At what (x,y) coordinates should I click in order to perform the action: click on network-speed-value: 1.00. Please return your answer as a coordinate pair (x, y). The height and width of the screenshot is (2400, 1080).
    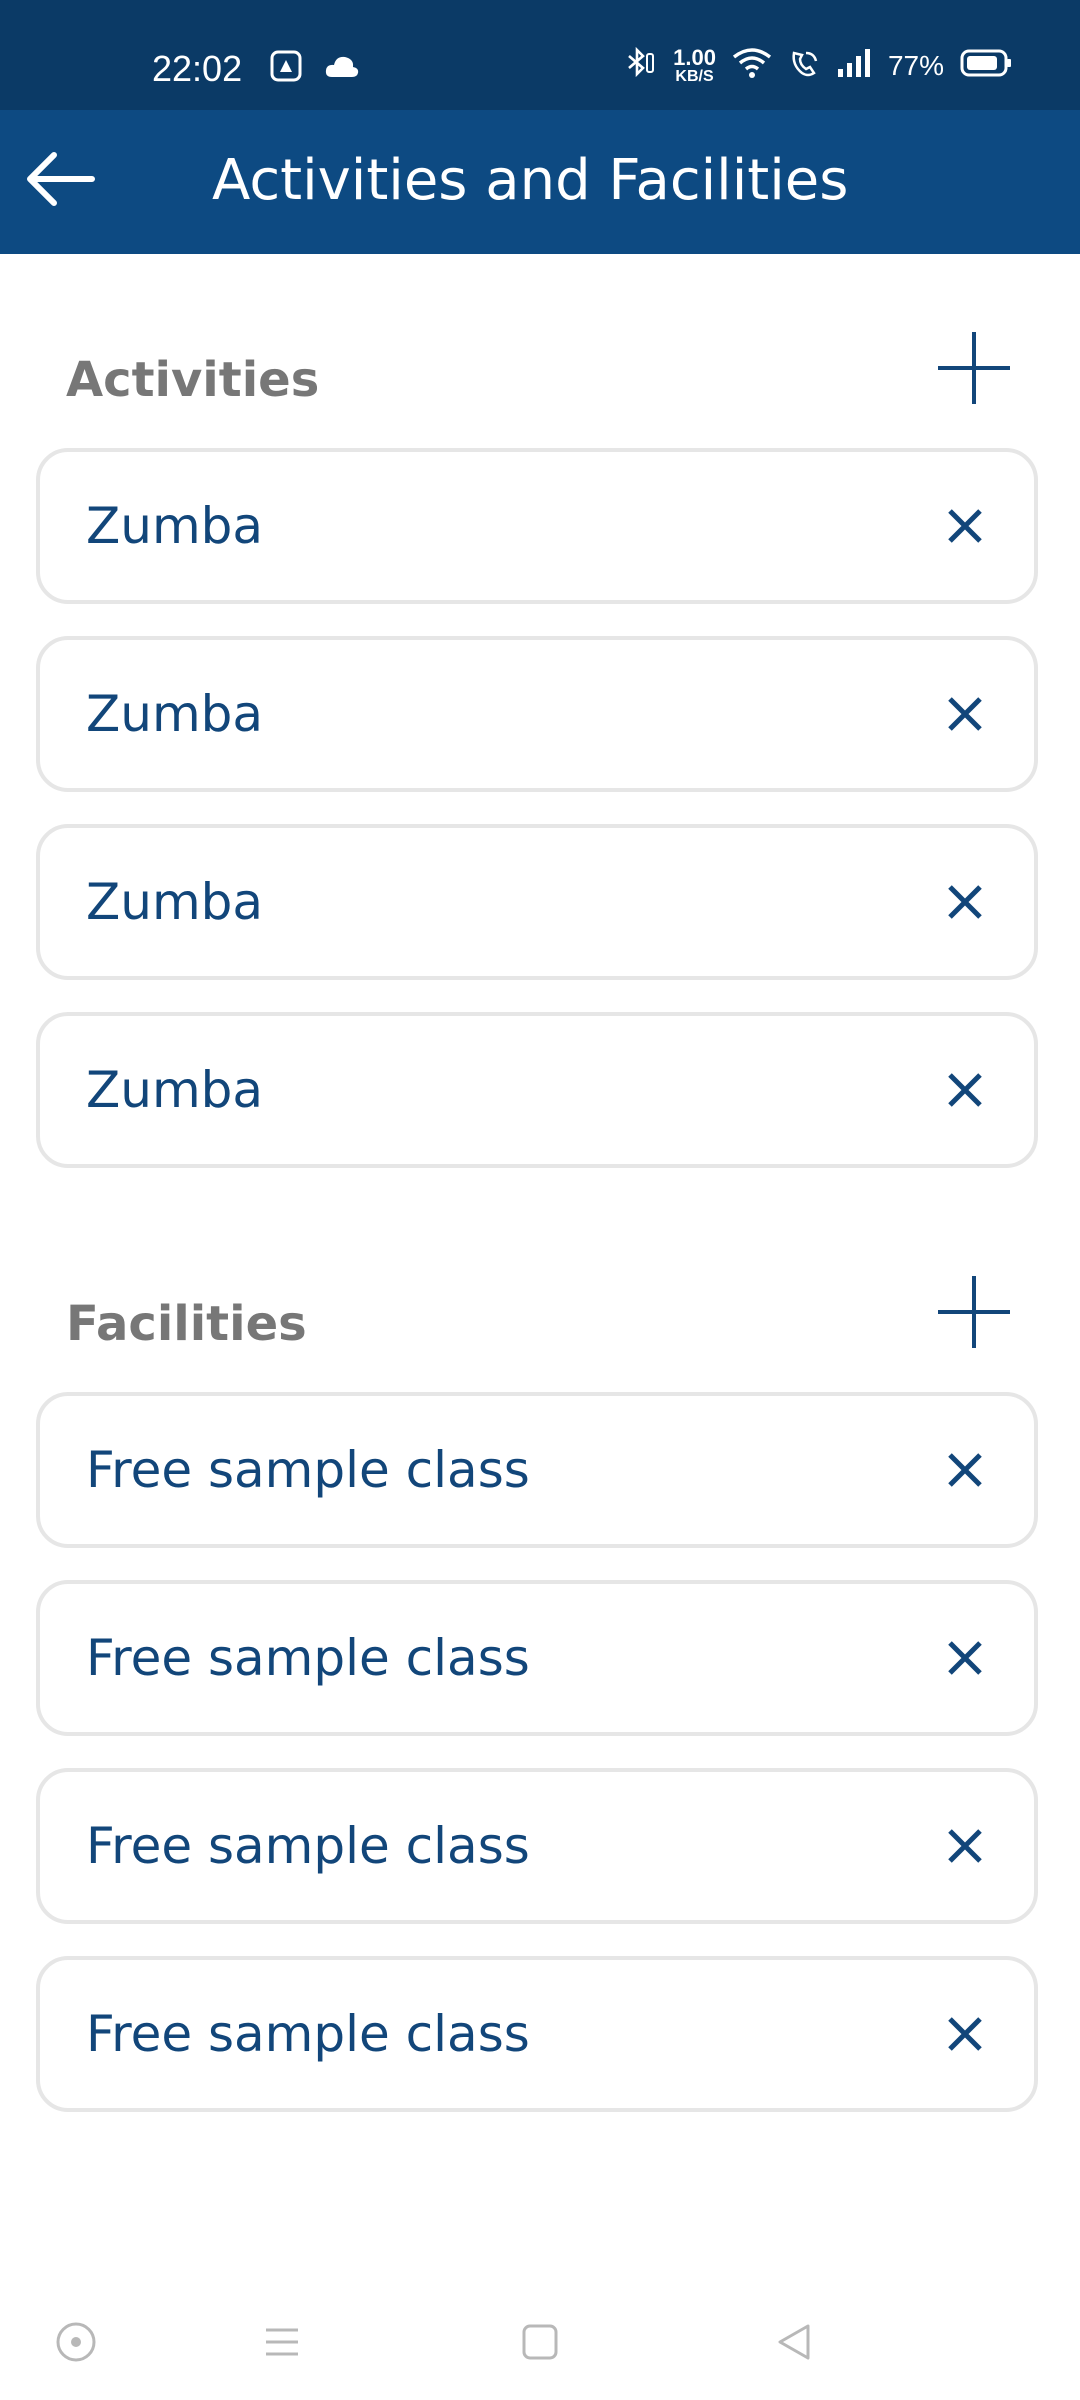
    Looking at the image, I should click on (694, 57).